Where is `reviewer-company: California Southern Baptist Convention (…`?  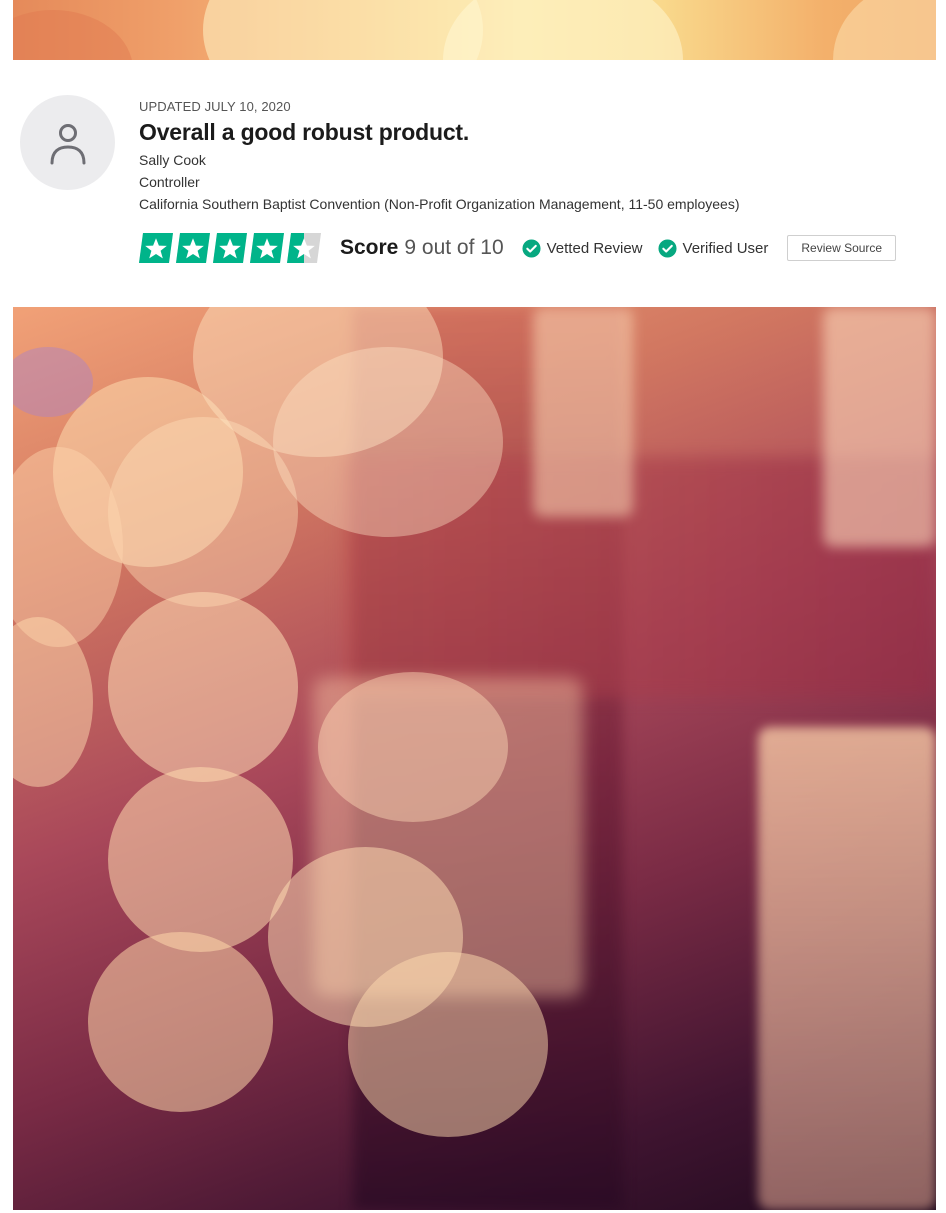
reviewer-company: California Southern Baptist Convention (… is located at coordinates (439, 204).